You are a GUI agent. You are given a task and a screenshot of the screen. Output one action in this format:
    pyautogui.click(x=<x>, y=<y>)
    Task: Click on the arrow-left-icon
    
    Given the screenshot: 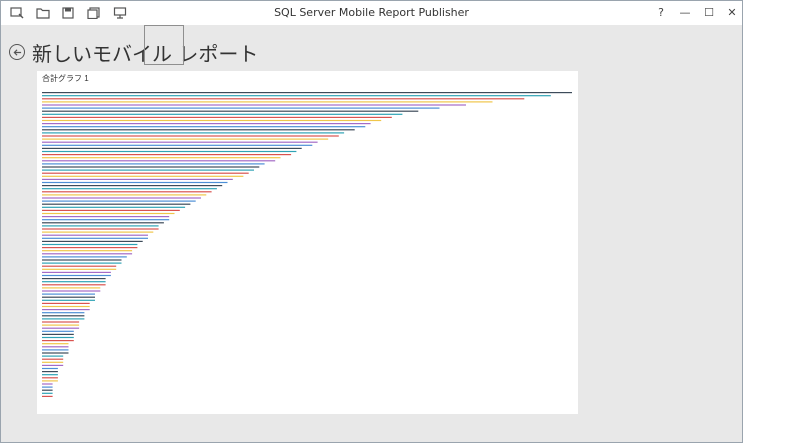 What is the action you would take?
    pyautogui.click(x=17, y=52)
    